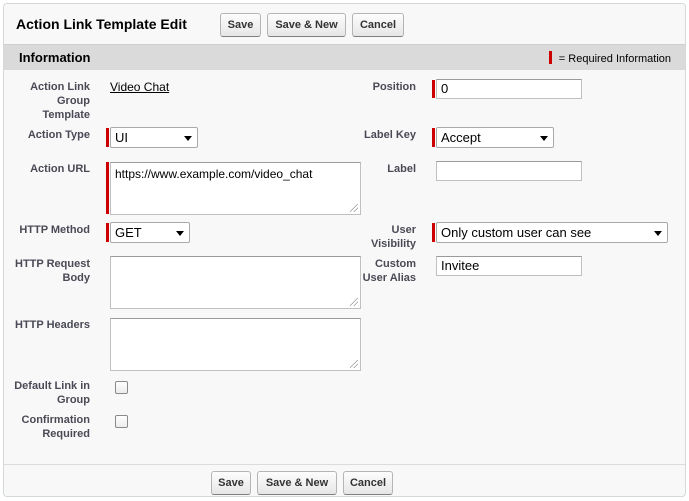  I want to click on cancel-button-bottom: Cancel, so click(368, 483).